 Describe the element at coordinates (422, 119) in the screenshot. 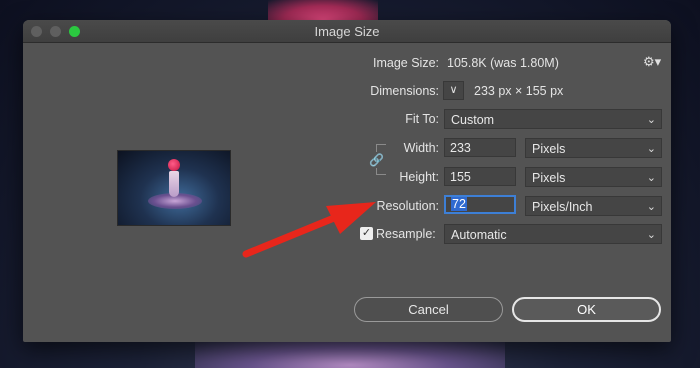

I see `fit-to-label: Fit To:` at that location.